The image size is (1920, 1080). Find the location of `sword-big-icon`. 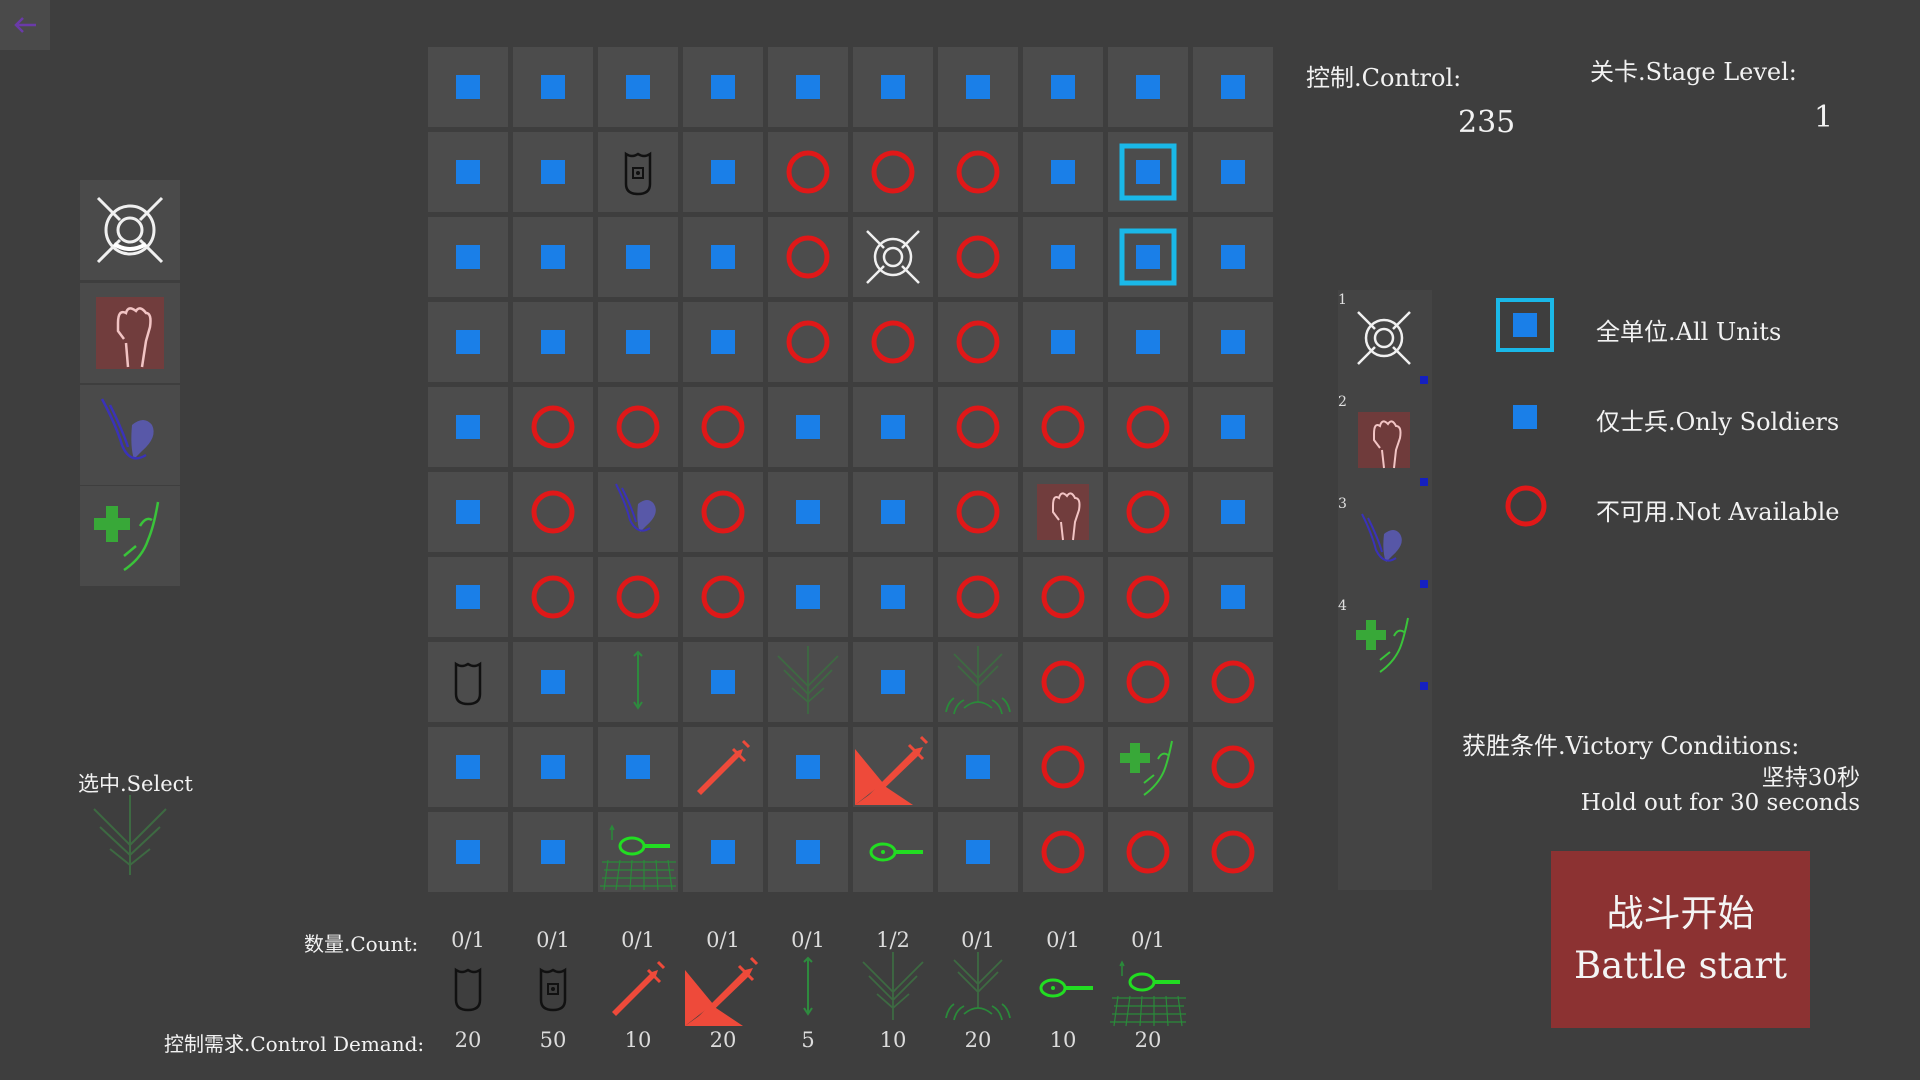

sword-big-icon is located at coordinates (723, 988).